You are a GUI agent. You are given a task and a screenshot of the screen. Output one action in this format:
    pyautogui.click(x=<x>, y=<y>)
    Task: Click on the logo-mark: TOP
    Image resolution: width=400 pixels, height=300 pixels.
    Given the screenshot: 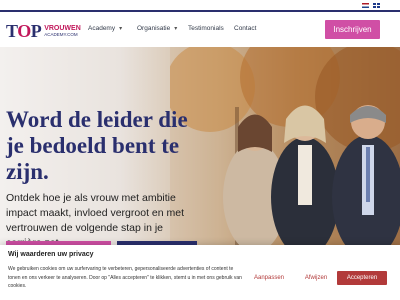 What is the action you would take?
    pyautogui.click(x=24, y=31)
    